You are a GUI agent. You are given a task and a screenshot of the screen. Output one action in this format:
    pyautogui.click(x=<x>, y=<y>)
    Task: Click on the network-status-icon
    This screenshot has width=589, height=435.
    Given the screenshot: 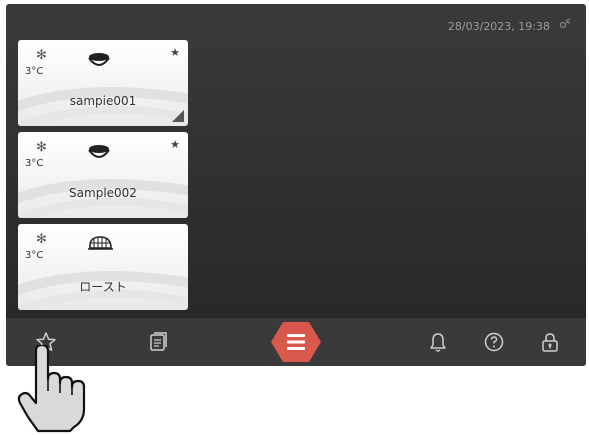 What is the action you would take?
    pyautogui.click(x=565, y=23)
    